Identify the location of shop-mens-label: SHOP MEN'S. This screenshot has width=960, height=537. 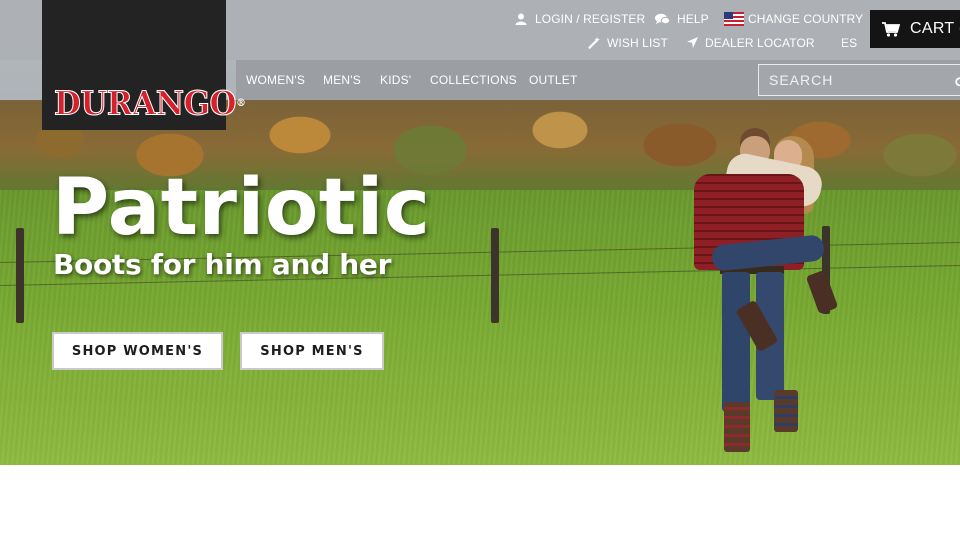
(312, 351).